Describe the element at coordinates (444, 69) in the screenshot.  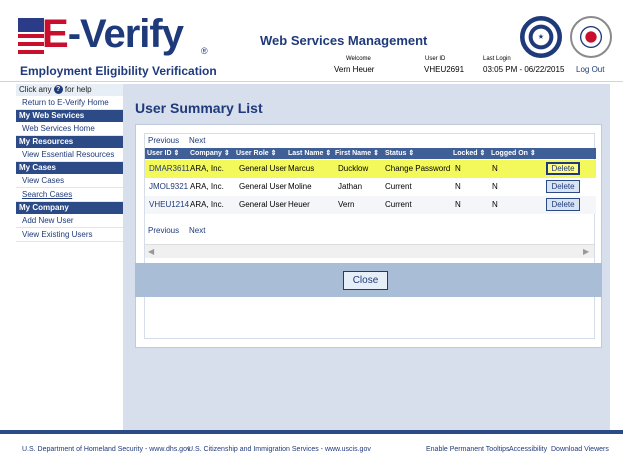
I see `userid-value: VHEU2691` at that location.